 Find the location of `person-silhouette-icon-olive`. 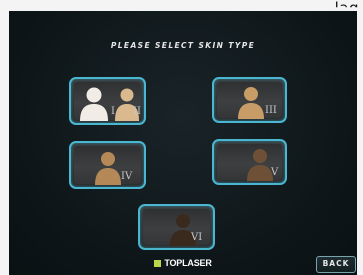

person-silhouette-icon-olive is located at coordinates (108, 168).